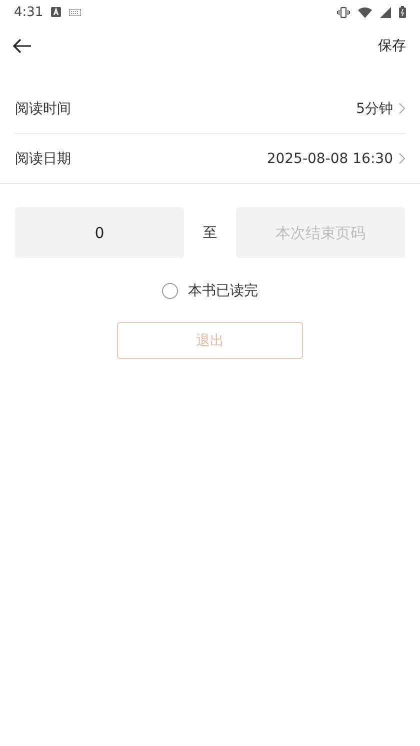 The width and height of the screenshot is (420, 746). I want to click on save-button: 保存, so click(392, 46).